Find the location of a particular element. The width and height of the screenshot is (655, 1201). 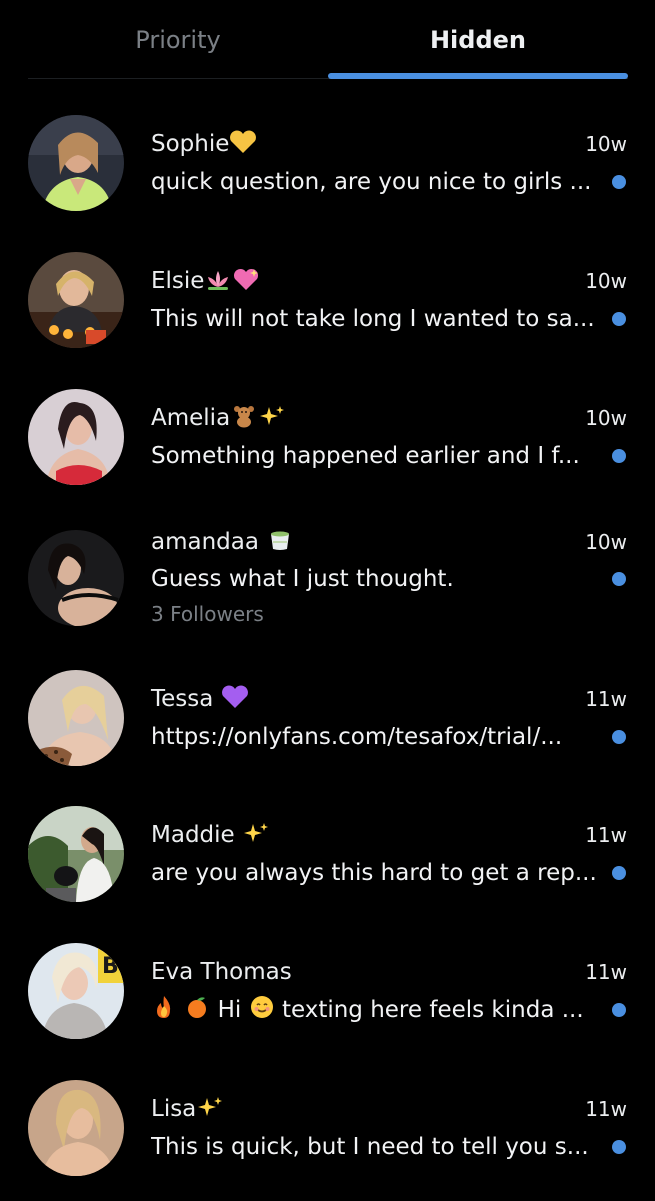

contact-name-text: Sophie is located at coordinates (190, 144).